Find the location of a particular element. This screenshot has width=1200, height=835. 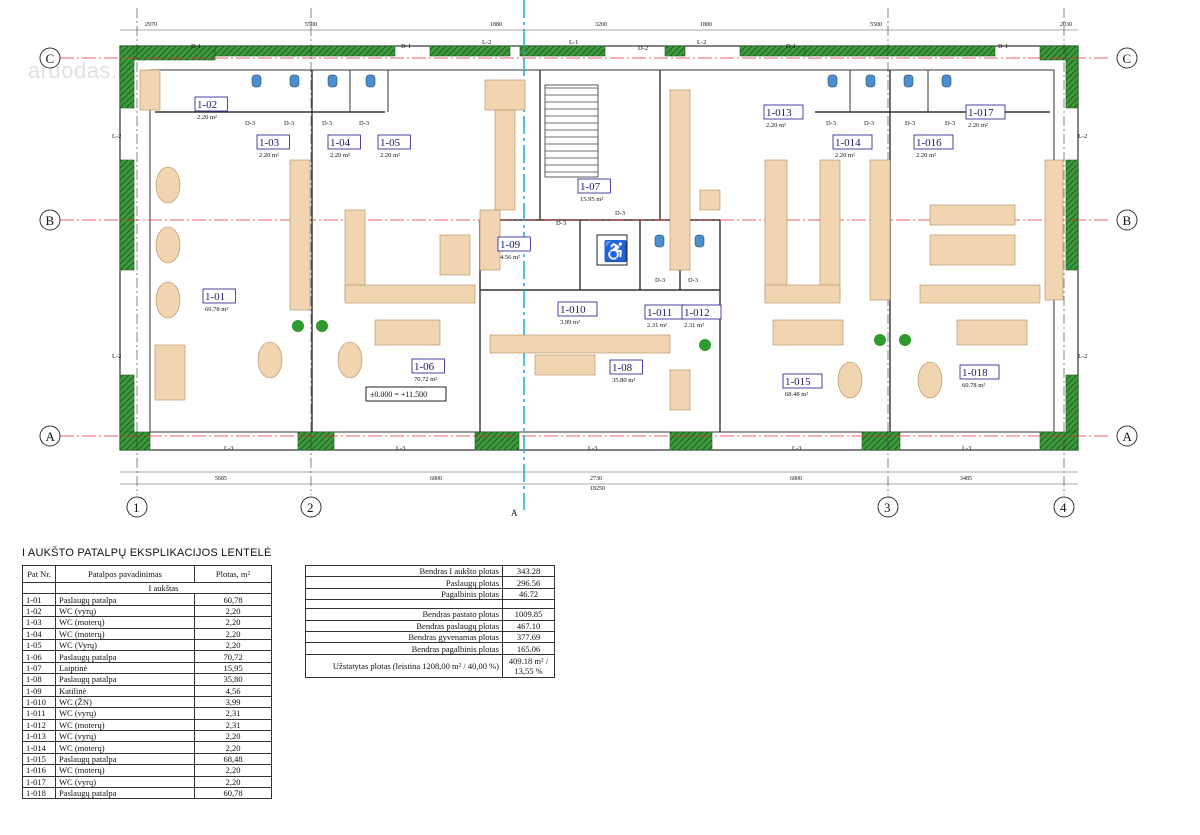

table-row: 1-014 WC (moterų) 2,20 is located at coordinates (147, 747).